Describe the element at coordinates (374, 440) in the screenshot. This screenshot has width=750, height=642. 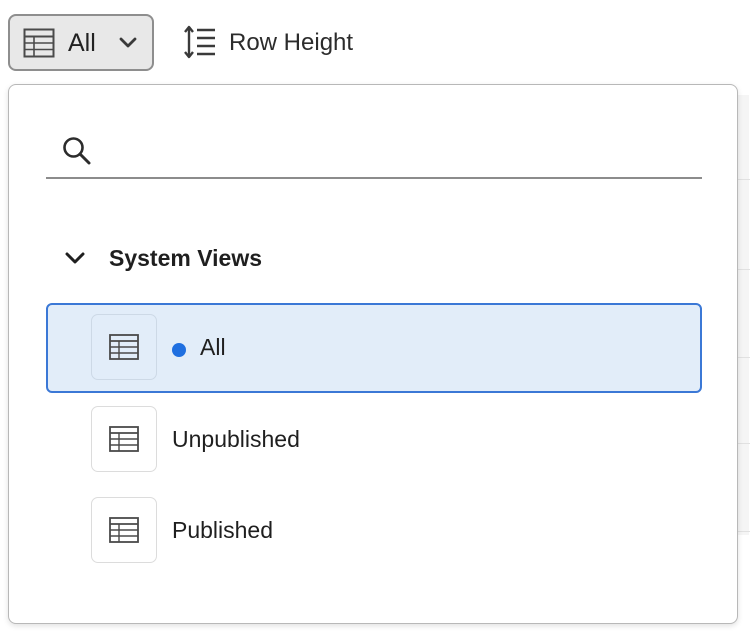
I see `view-item-unpublished: Unpublished` at that location.